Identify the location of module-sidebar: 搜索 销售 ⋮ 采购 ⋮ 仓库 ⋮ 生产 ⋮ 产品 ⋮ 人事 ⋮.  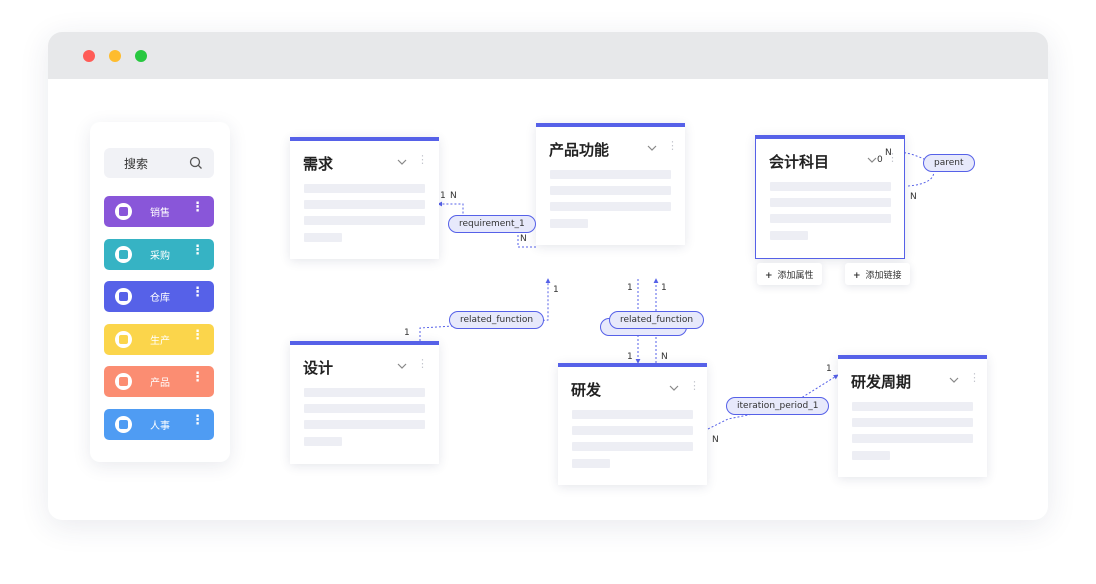
(160, 292).